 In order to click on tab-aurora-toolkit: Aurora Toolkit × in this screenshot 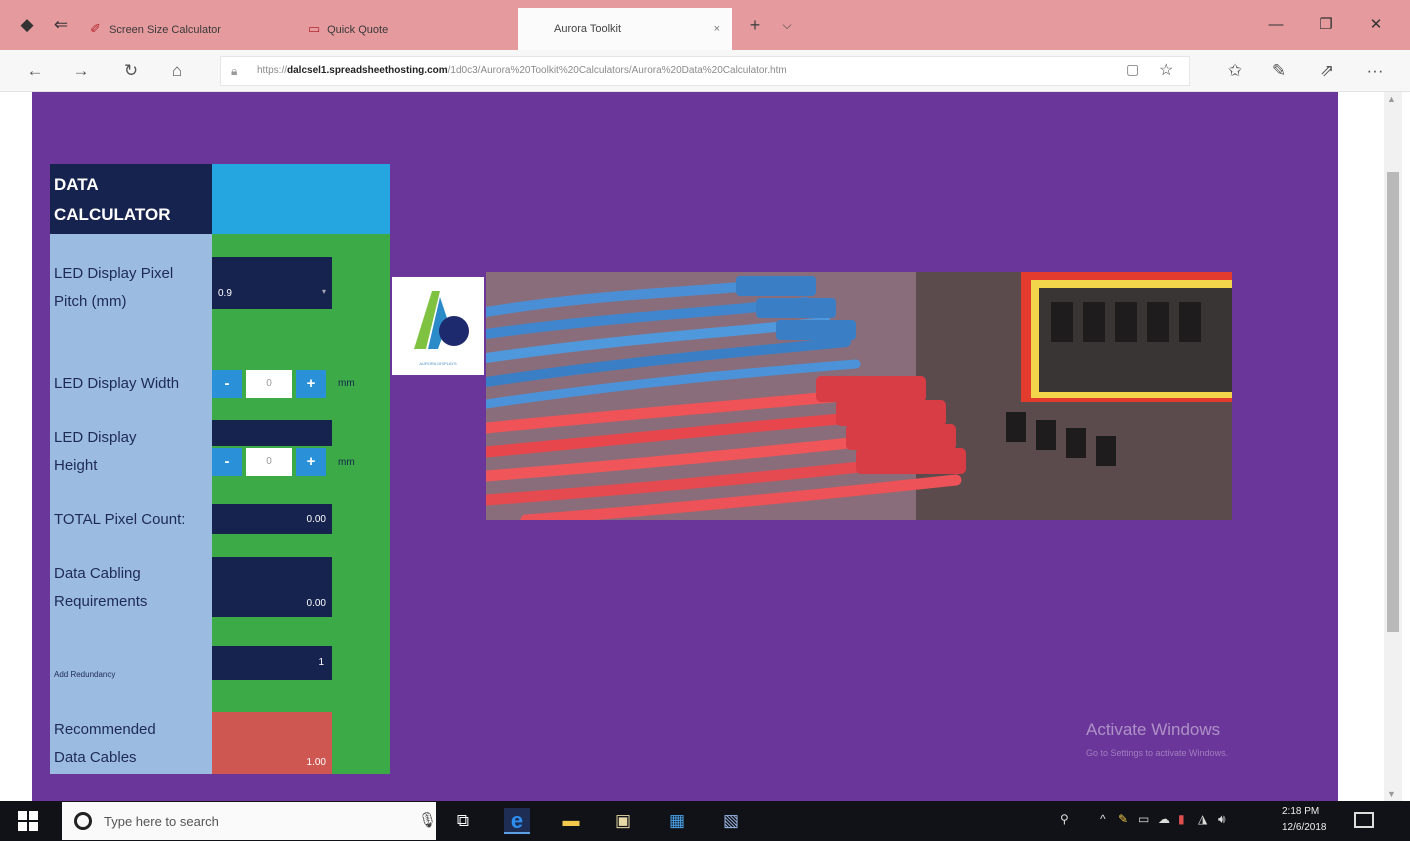, I will do `click(625, 29)`.